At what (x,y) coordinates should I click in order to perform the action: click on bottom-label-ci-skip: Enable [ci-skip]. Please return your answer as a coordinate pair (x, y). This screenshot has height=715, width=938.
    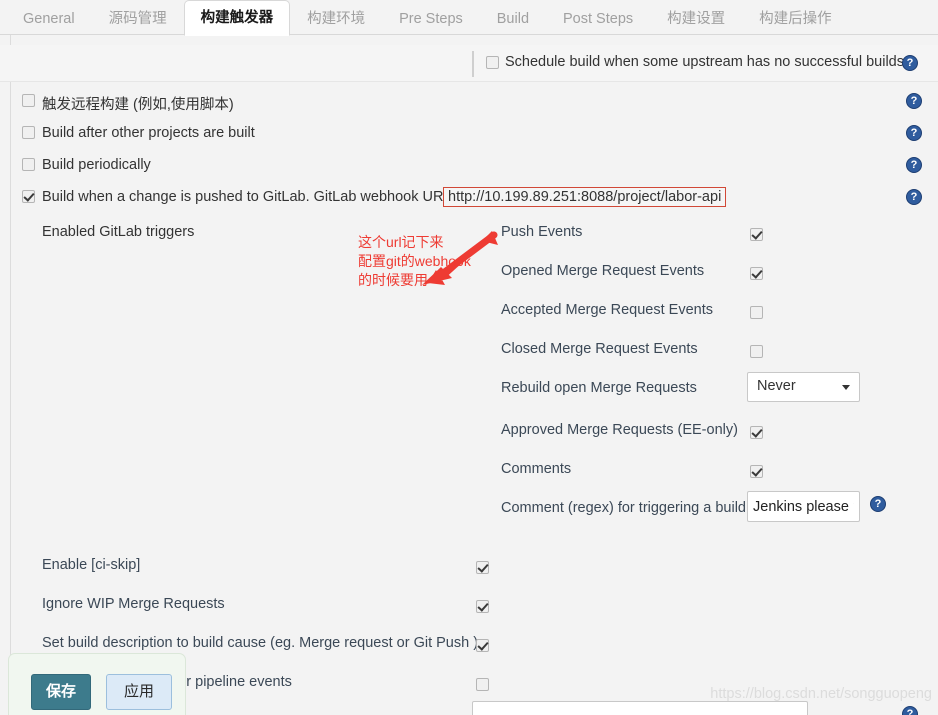
    Looking at the image, I should click on (91, 565).